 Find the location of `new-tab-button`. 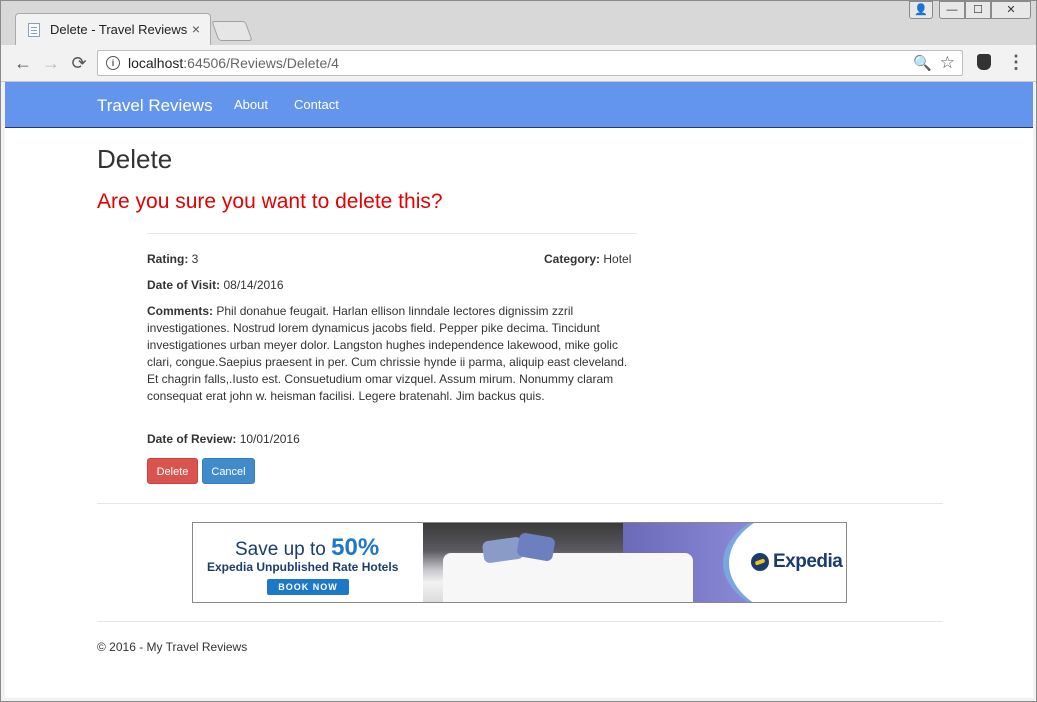

new-tab-button is located at coordinates (232, 31).